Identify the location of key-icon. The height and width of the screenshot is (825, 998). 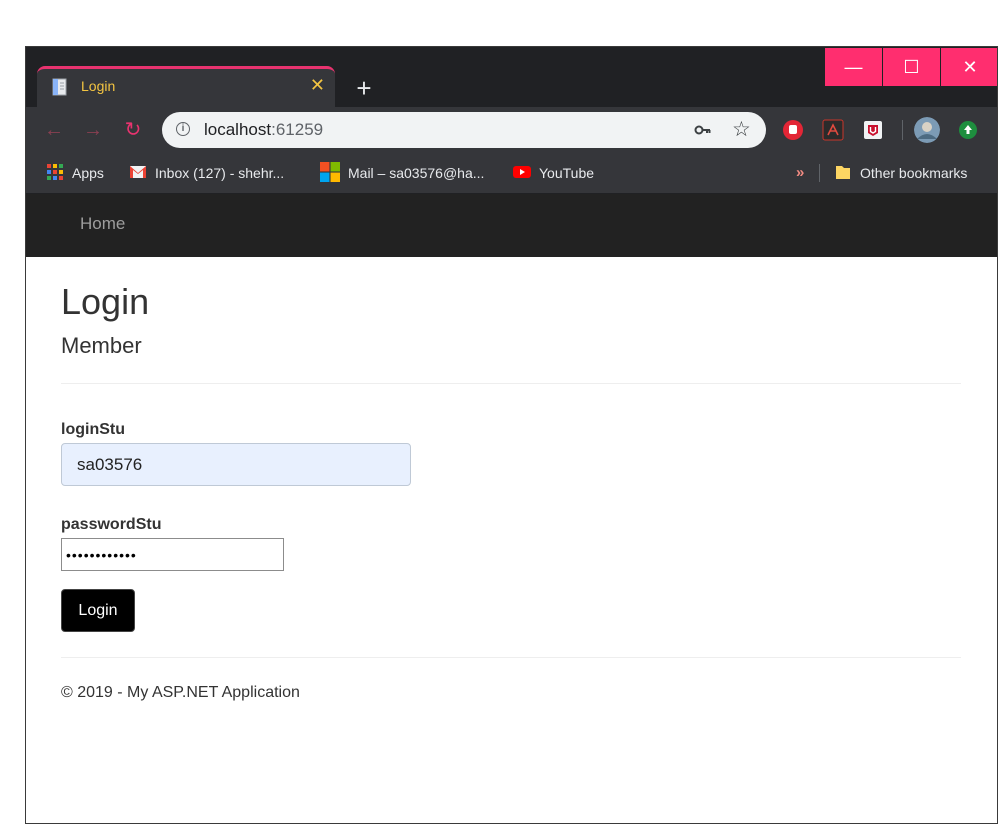
(703, 130).